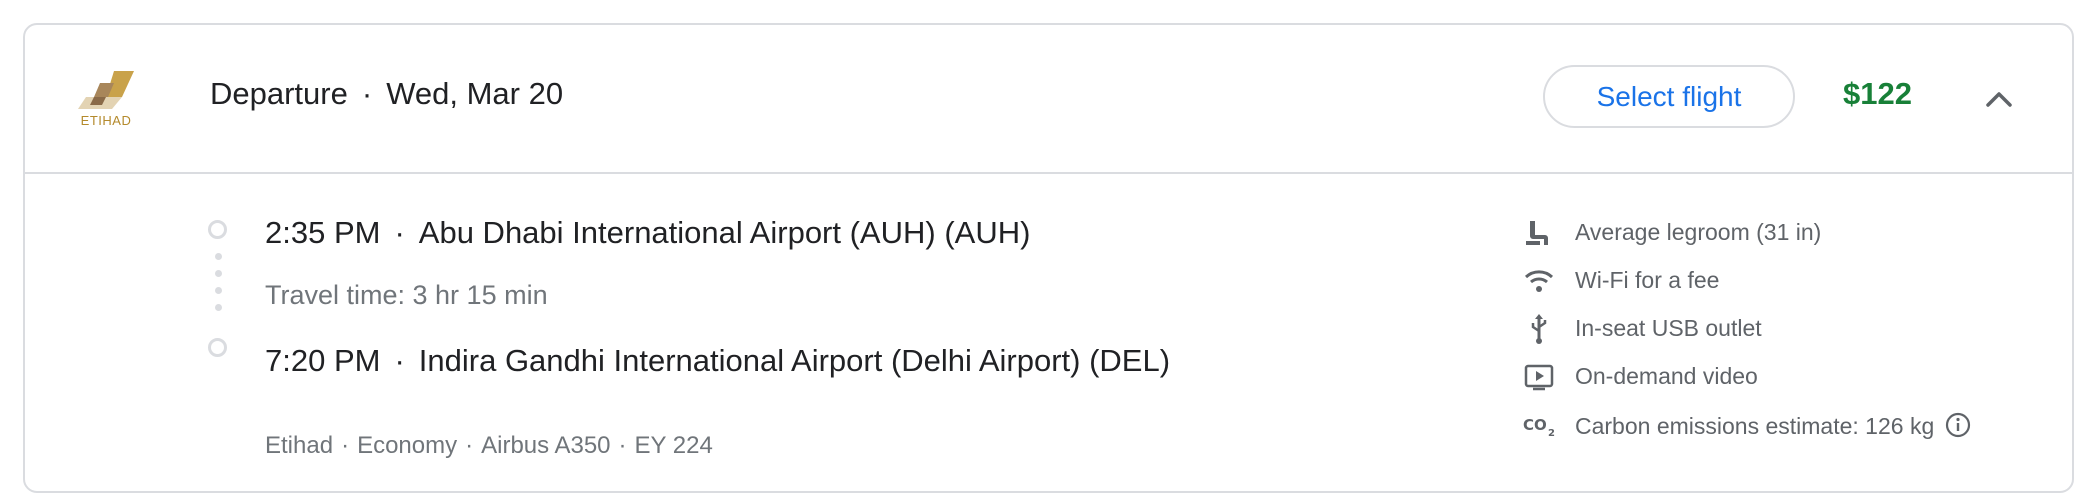 This screenshot has height=504, width=2082. What do you see at coordinates (1877, 93) in the screenshot?
I see `flight-price: $122` at bounding box center [1877, 93].